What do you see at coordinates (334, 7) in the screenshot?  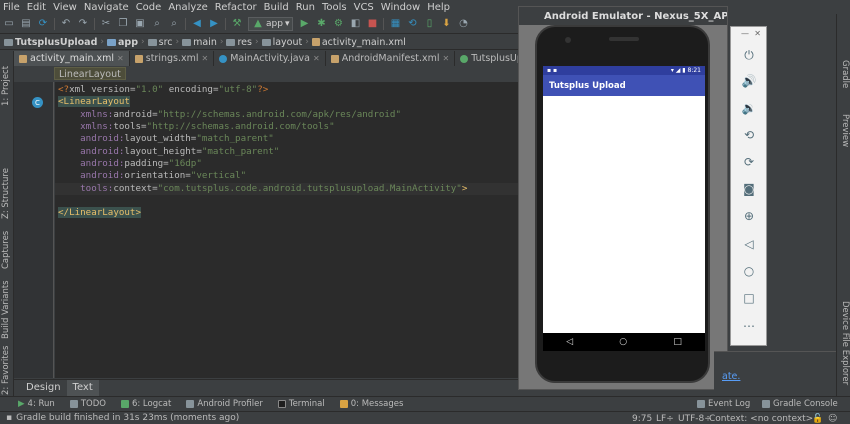 I see `menu-tools: Tools` at bounding box center [334, 7].